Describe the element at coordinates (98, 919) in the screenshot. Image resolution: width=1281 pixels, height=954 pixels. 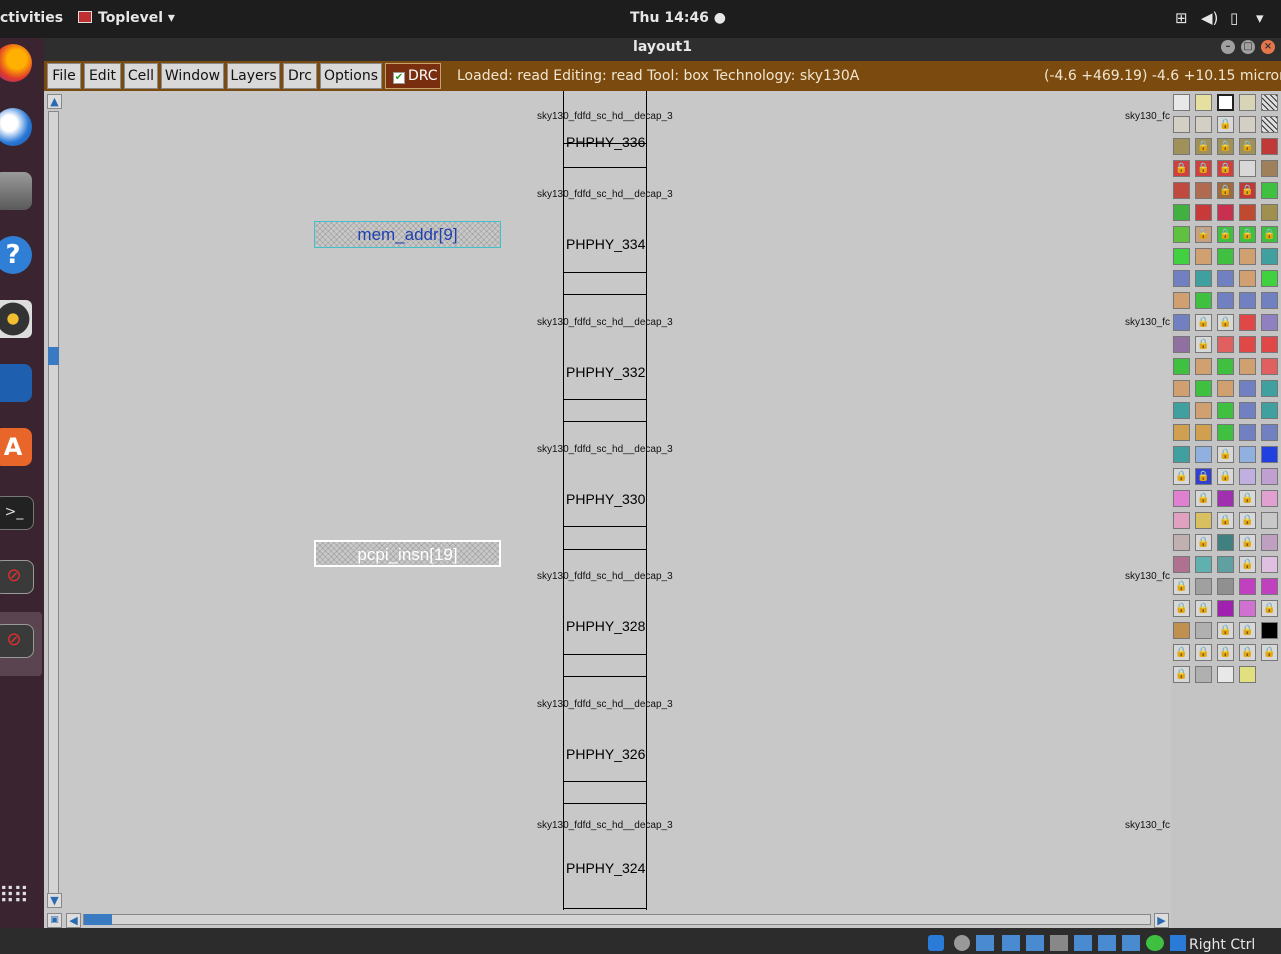
I see `horizontal-scroll-thumb` at that location.